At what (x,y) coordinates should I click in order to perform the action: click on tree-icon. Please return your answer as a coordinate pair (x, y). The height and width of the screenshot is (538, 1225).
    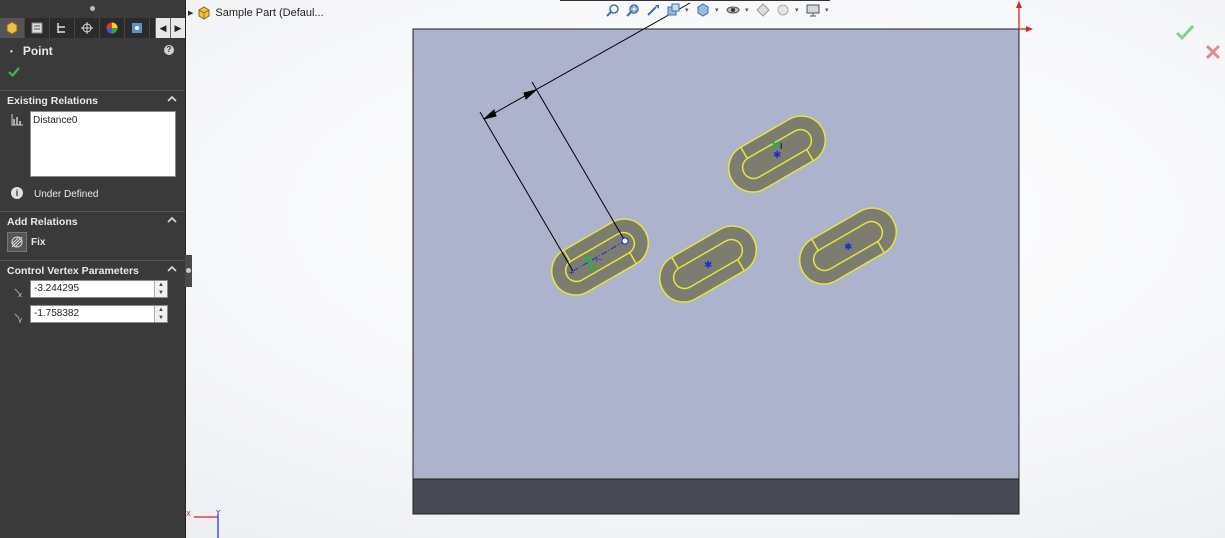
    Looking at the image, I should click on (61, 28).